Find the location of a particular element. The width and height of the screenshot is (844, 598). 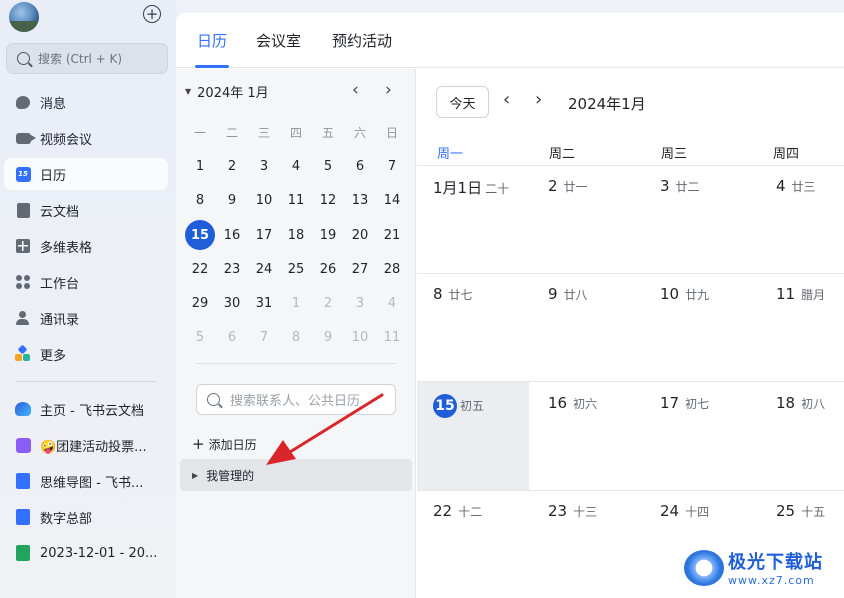

week-cell-lunar: 廿三 is located at coordinates (803, 187).